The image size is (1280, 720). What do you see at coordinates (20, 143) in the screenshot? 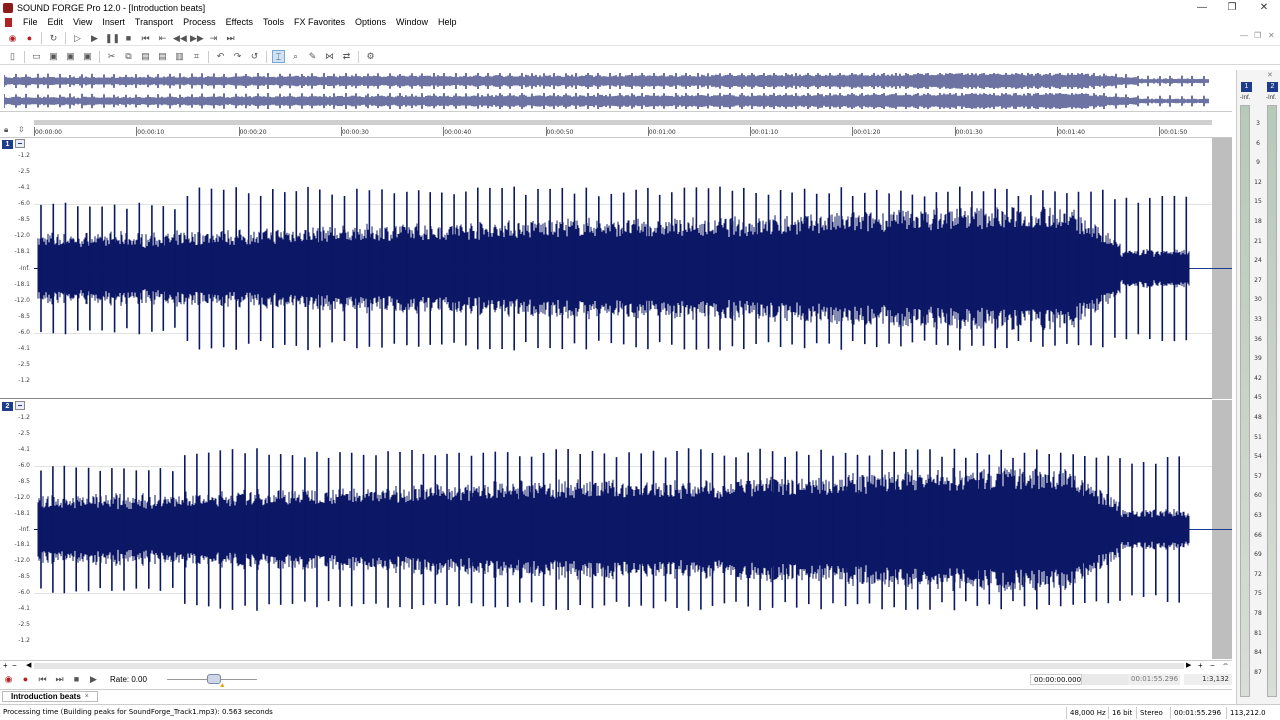
I see `channel-1-minimize-button` at bounding box center [20, 143].